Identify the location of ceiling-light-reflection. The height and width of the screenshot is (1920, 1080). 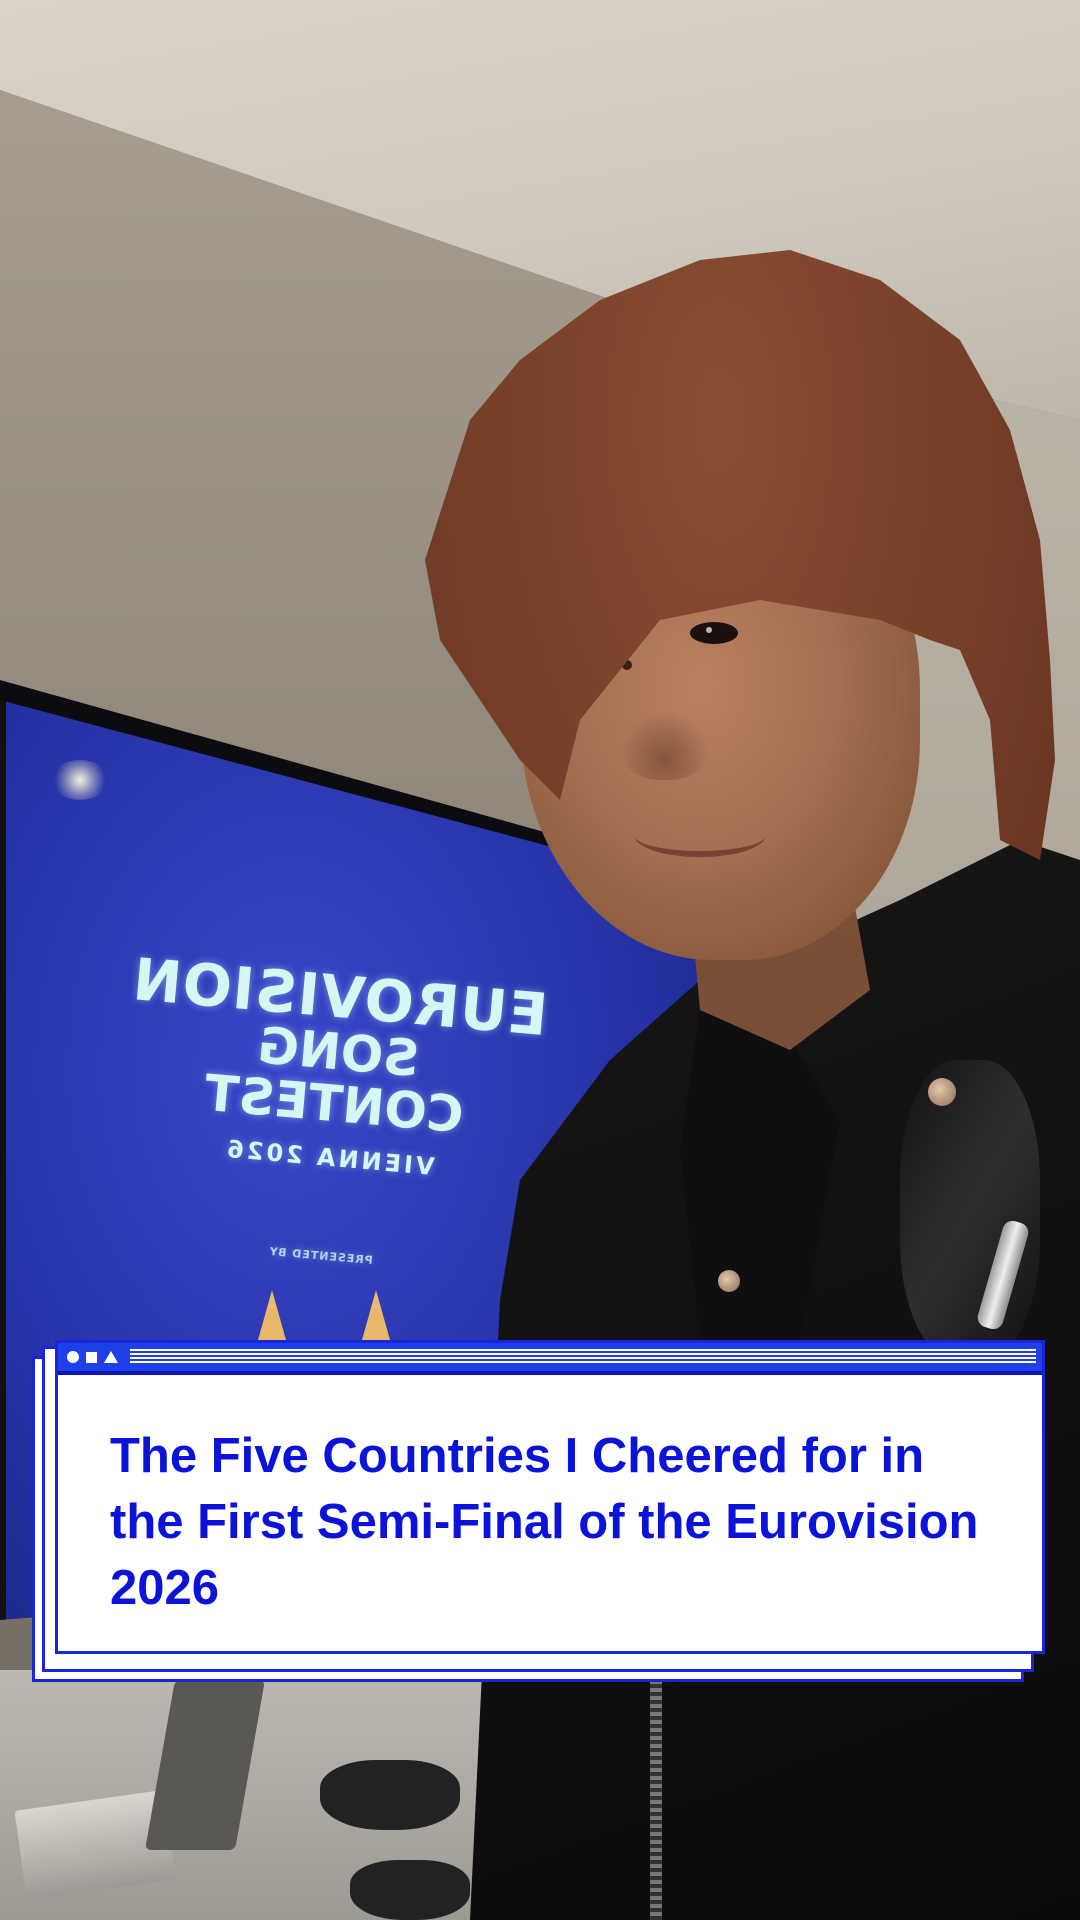
(80, 780).